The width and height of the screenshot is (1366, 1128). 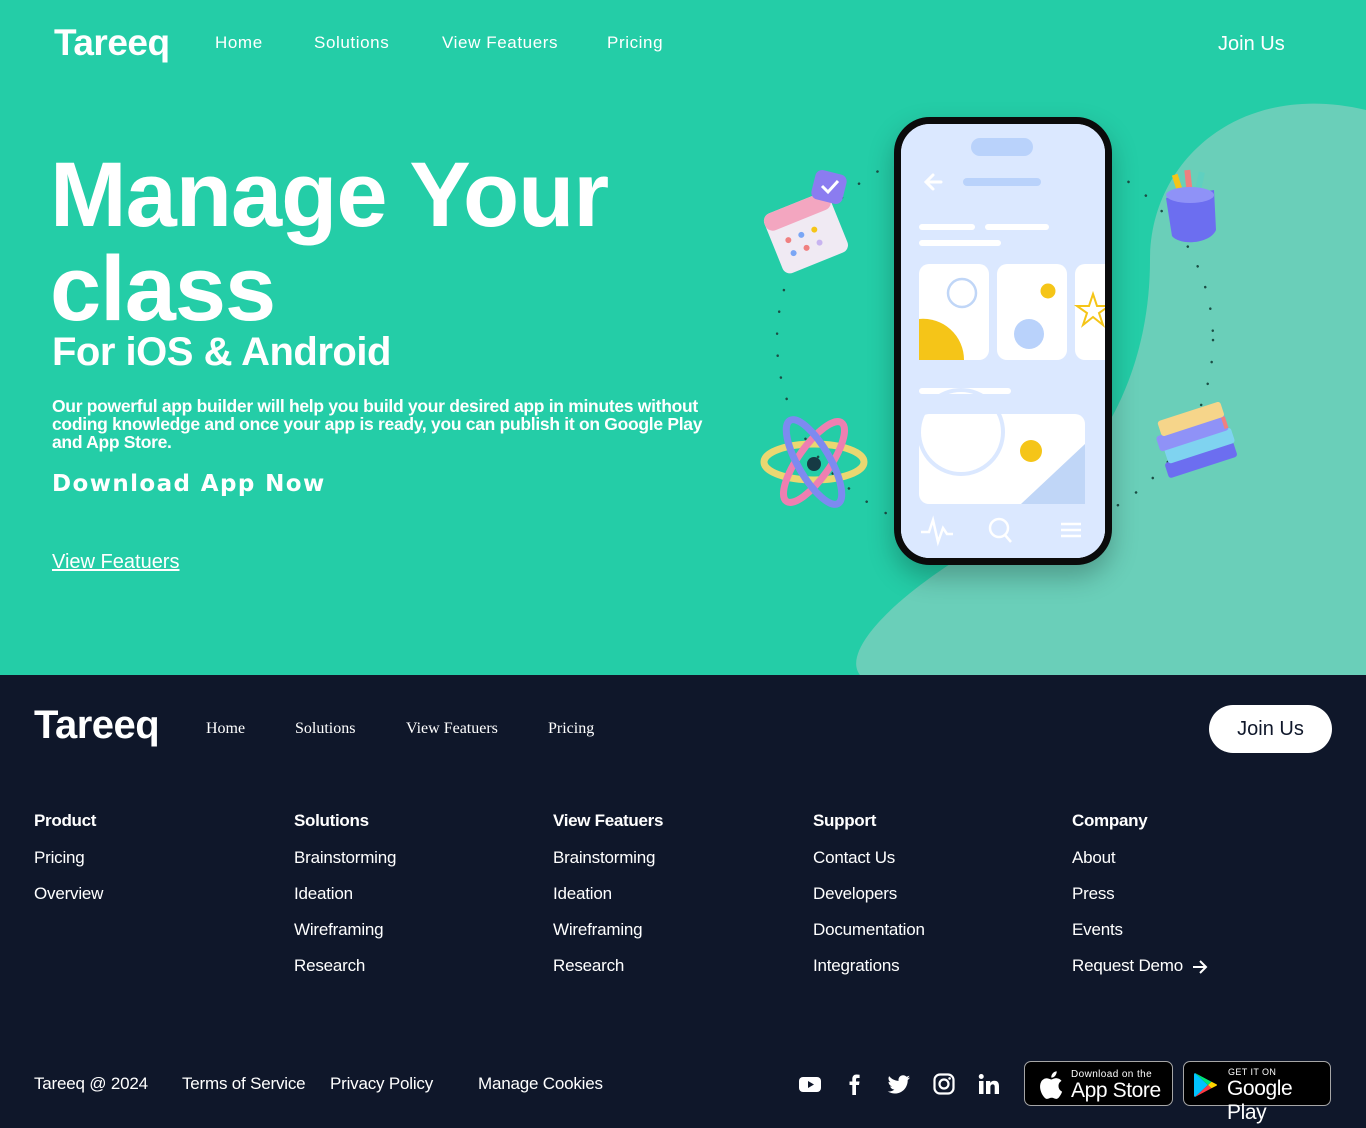 What do you see at coordinates (1199, 966) in the screenshot?
I see `arrow-right-icon` at bounding box center [1199, 966].